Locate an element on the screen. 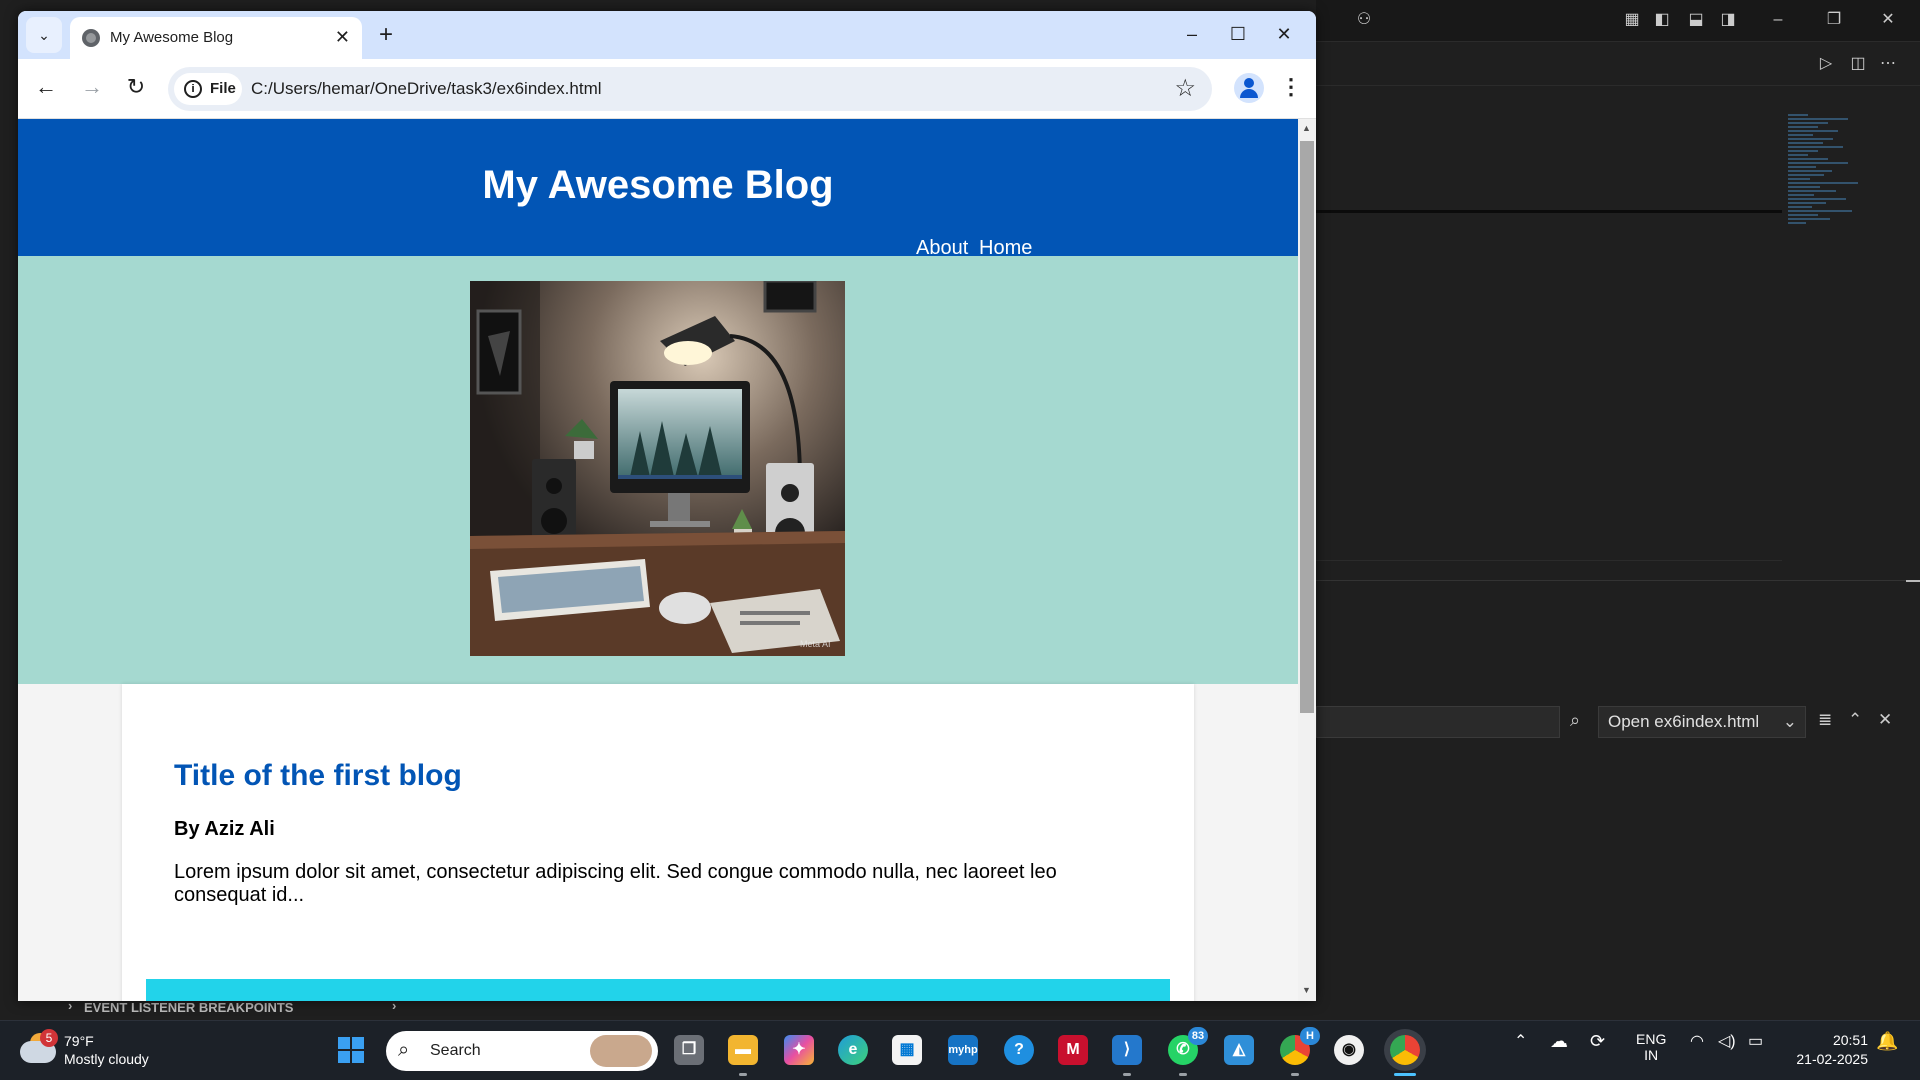  output-channel-value: Open ex6index.html is located at coordinates (1684, 721).